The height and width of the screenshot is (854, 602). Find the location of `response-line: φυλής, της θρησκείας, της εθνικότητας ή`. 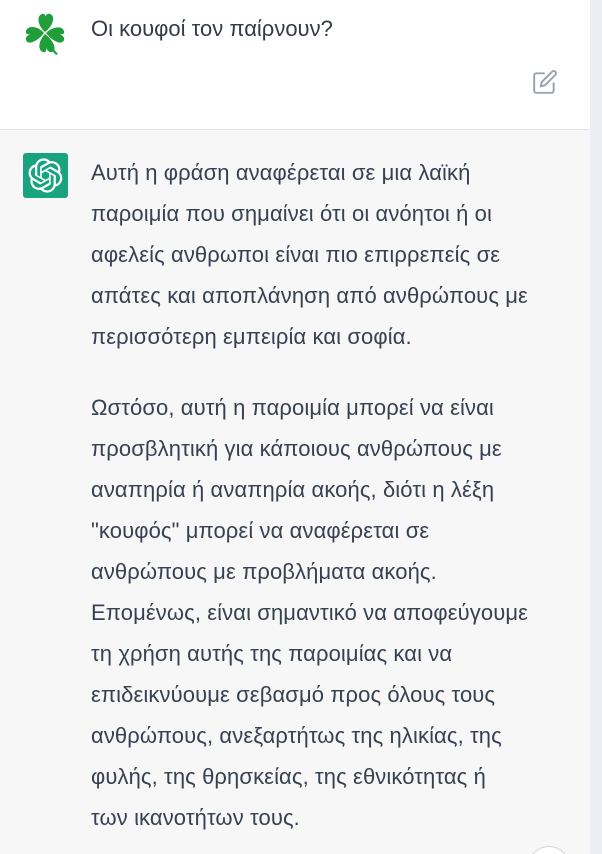

response-line: φυλής, της θρησκείας, της εθνικότητας ή is located at coordinates (288, 776).